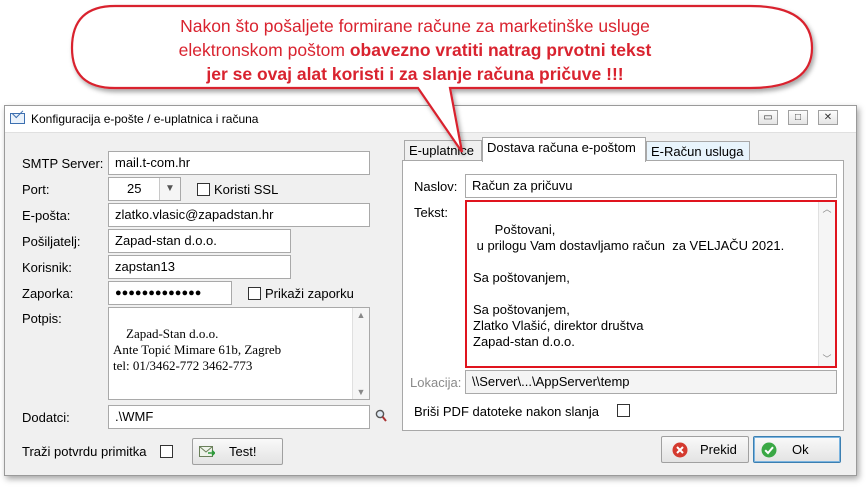  What do you see at coordinates (208, 451) in the screenshot?
I see `send-mail-icon` at bounding box center [208, 451].